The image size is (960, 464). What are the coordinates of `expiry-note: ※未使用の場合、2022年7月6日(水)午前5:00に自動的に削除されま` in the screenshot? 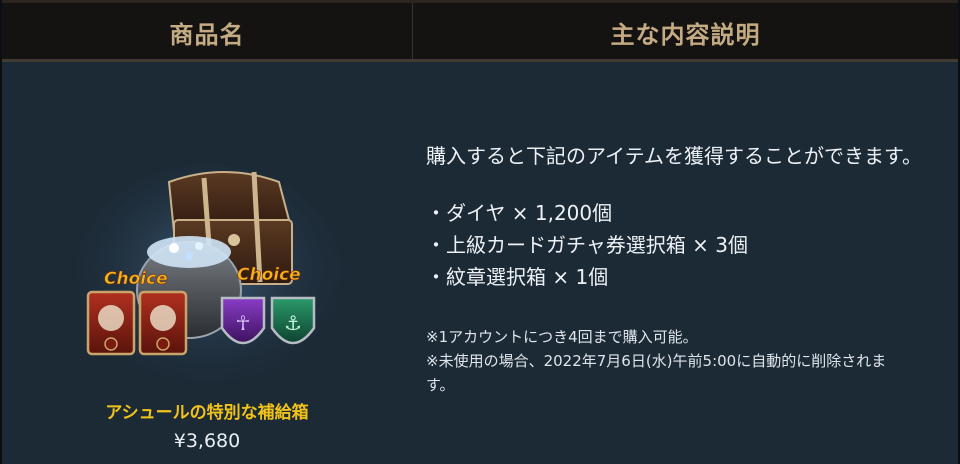 It's located at (656, 361).